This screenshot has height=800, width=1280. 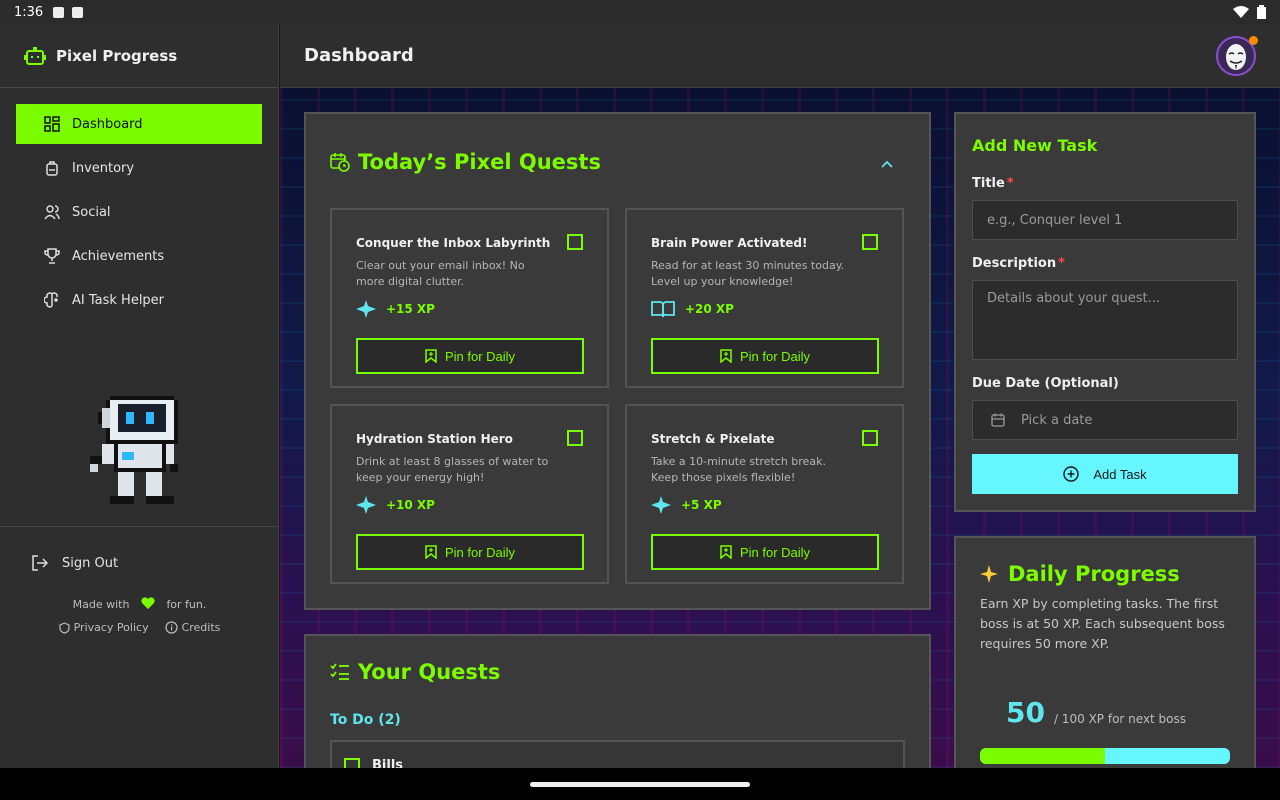 What do you see at coordinates (1094, 574) in the screenshot?
I see `daily-progress-title: Daily Progress` at bounding box center [1094, 574].